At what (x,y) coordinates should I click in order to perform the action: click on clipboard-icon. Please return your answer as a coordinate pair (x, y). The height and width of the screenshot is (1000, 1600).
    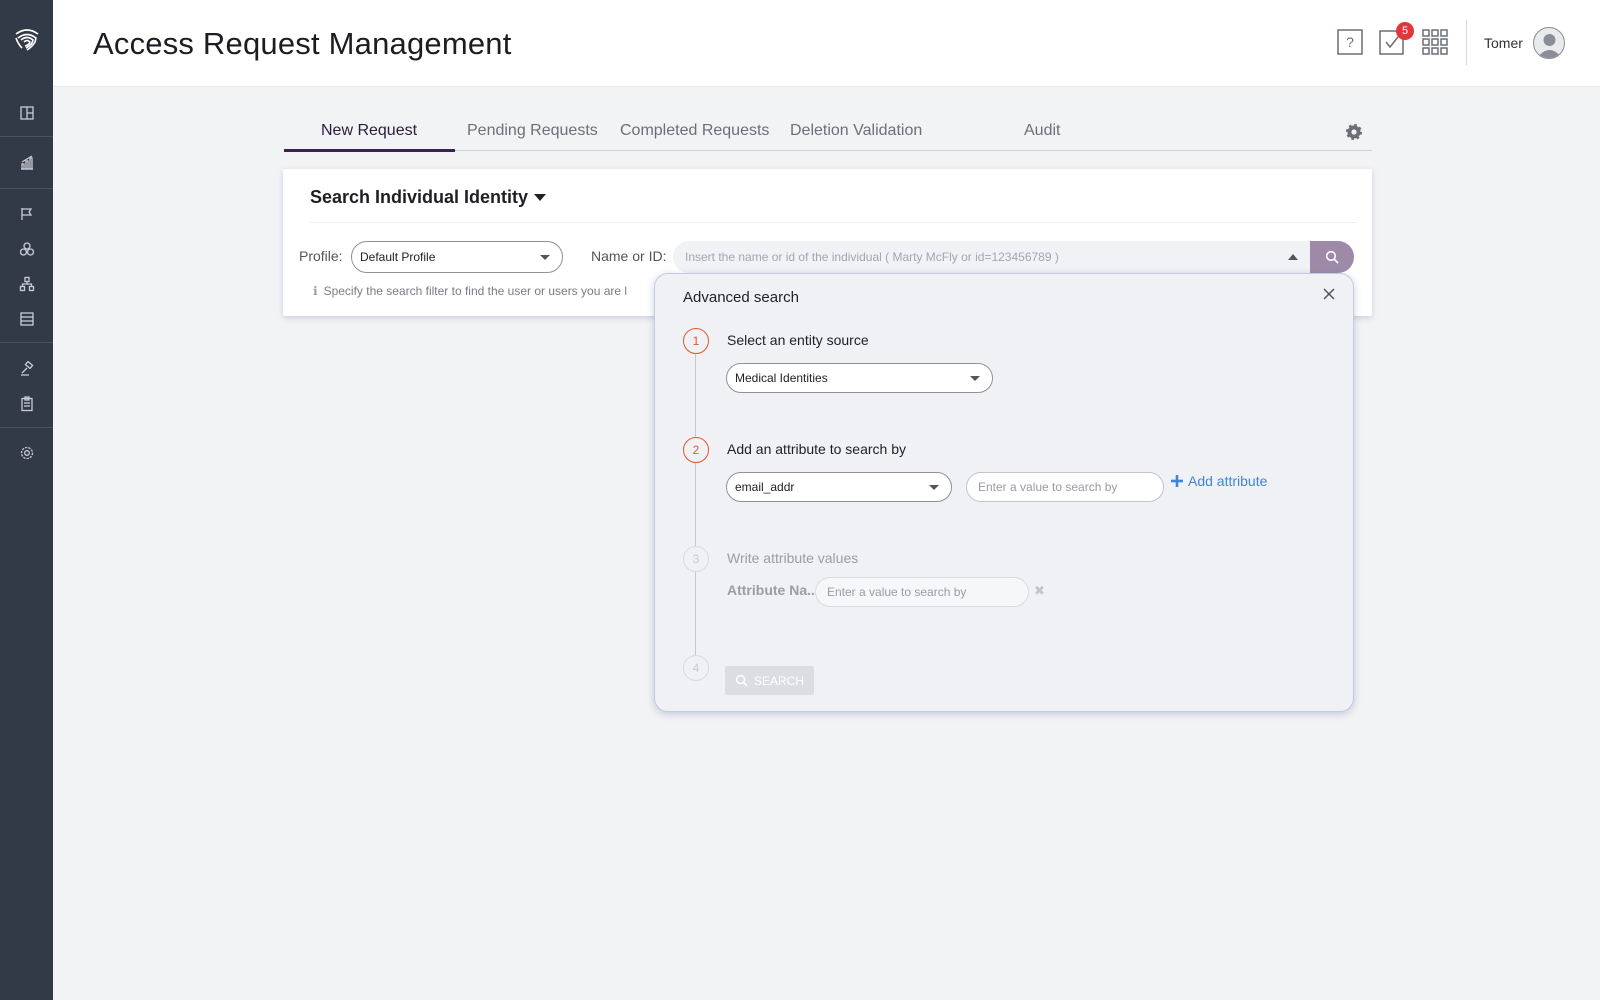
    Looking at the image, I should click on (26, 404).